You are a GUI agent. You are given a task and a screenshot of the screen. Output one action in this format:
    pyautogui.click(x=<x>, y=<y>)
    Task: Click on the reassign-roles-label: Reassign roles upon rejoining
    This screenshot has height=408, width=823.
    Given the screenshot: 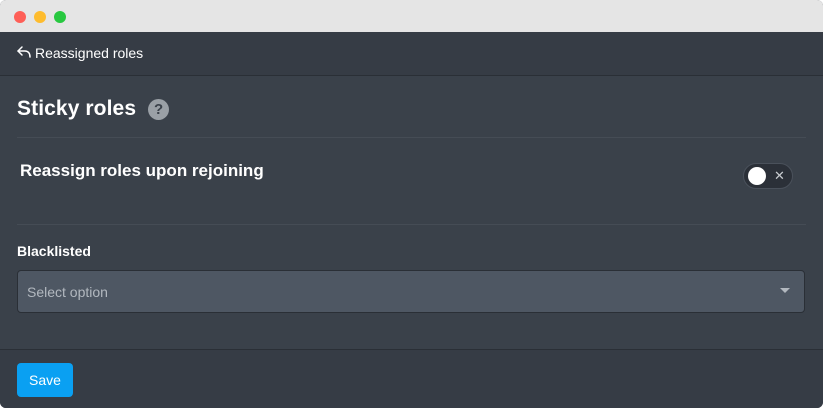 What is the action you would take?
    pyautogui.click(x=142, y=170)
    